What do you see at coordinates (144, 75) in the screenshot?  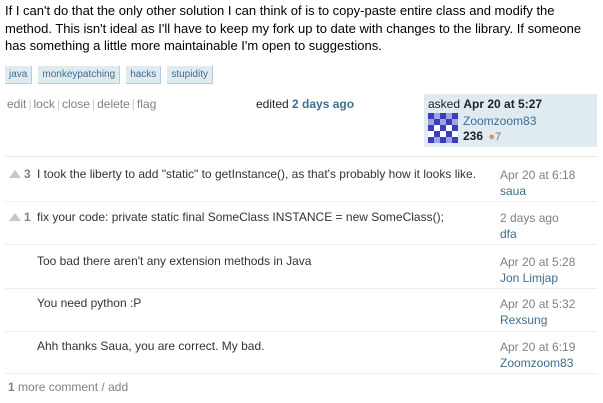 I see `tag-hacks: hacks` at bounding box center [144, 75].